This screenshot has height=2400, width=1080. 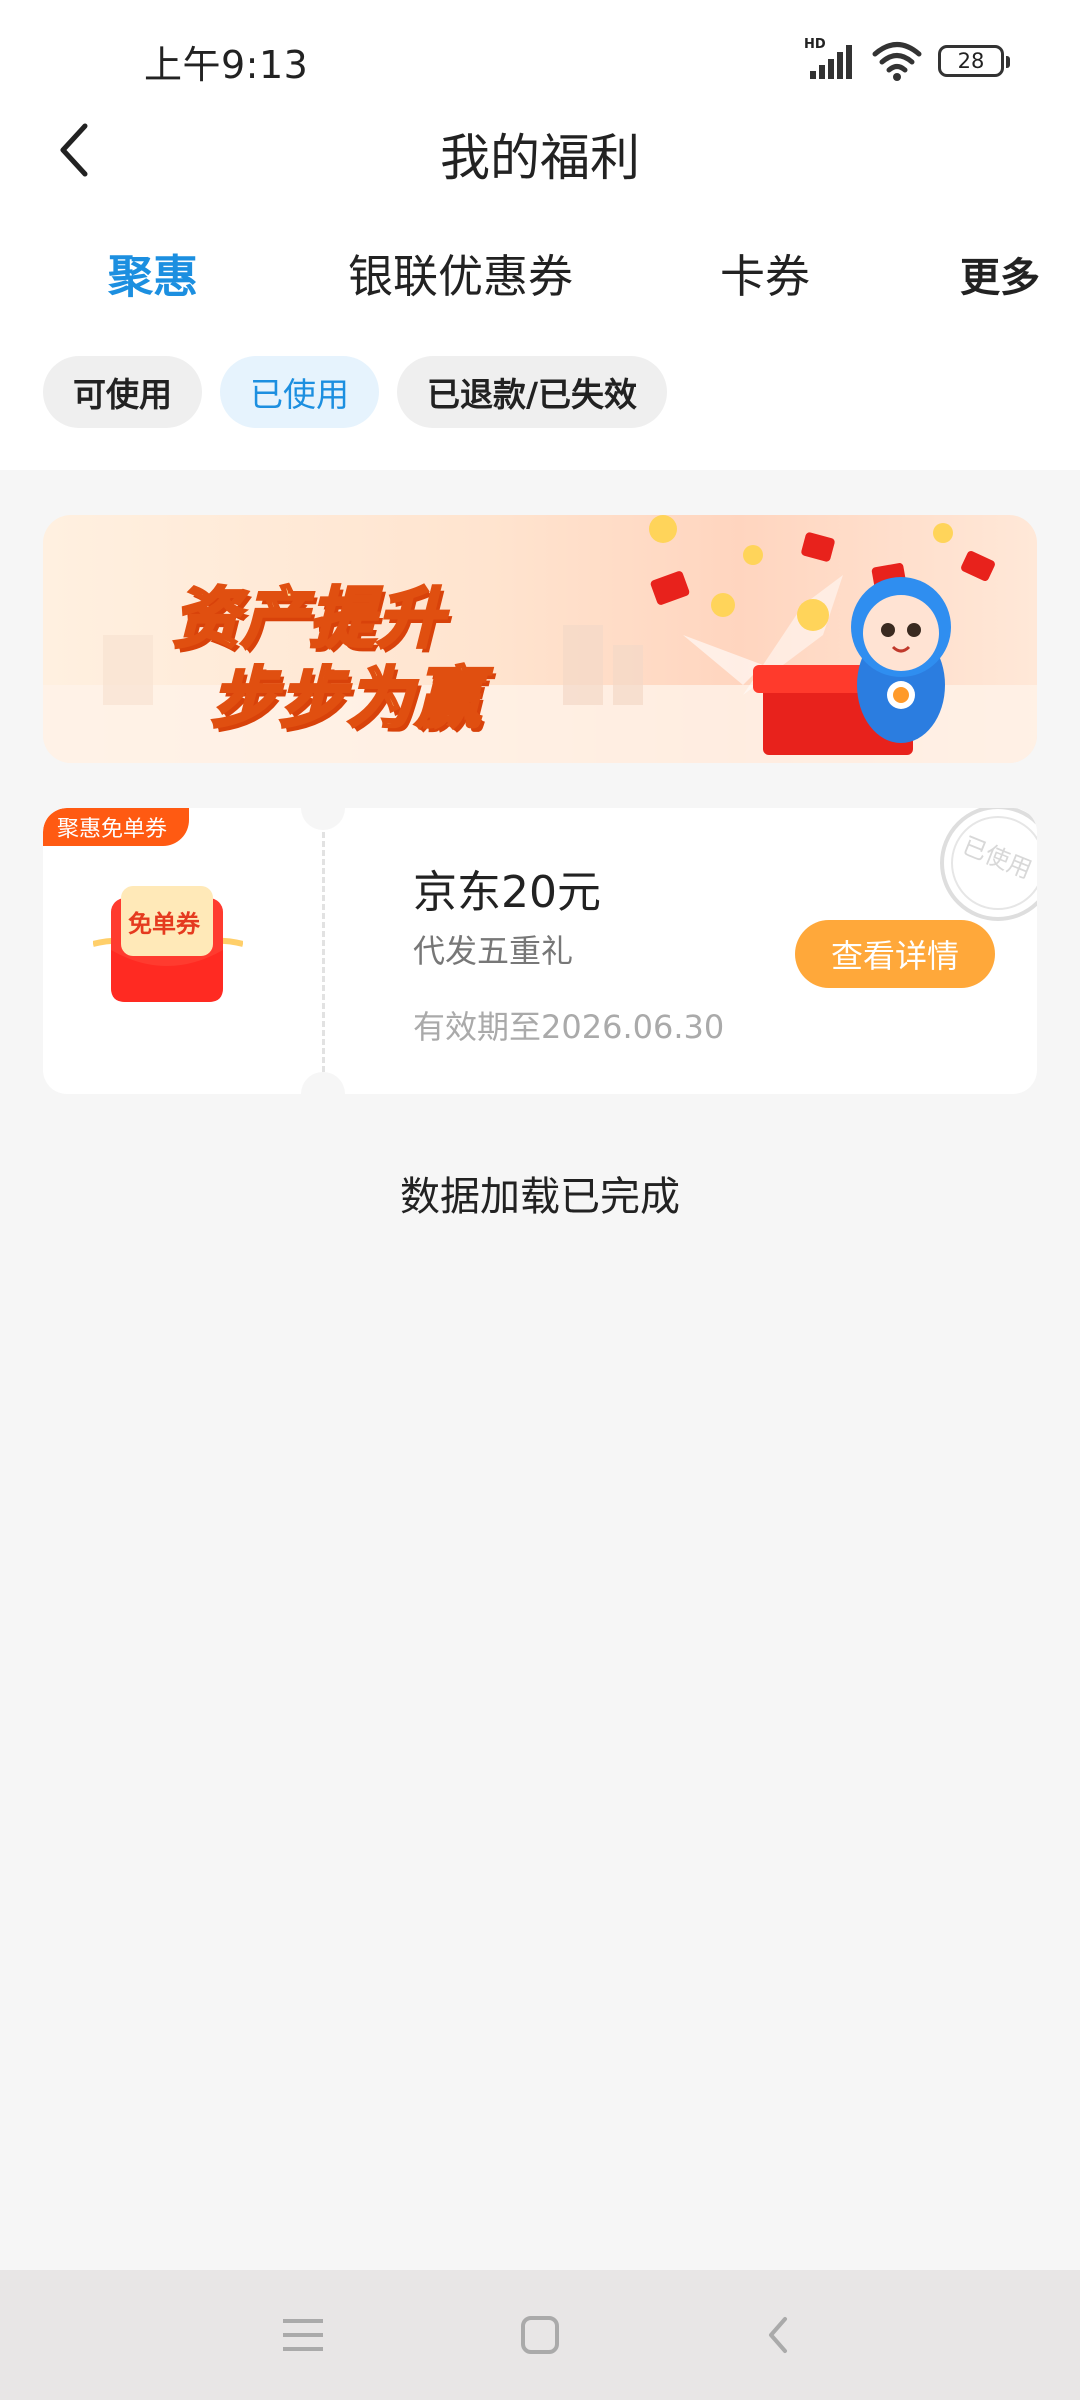 What do you see at coordinates (299, 392) in the screenshot?
I see `filter-used: 已使用` at bounding box center [299, 392].